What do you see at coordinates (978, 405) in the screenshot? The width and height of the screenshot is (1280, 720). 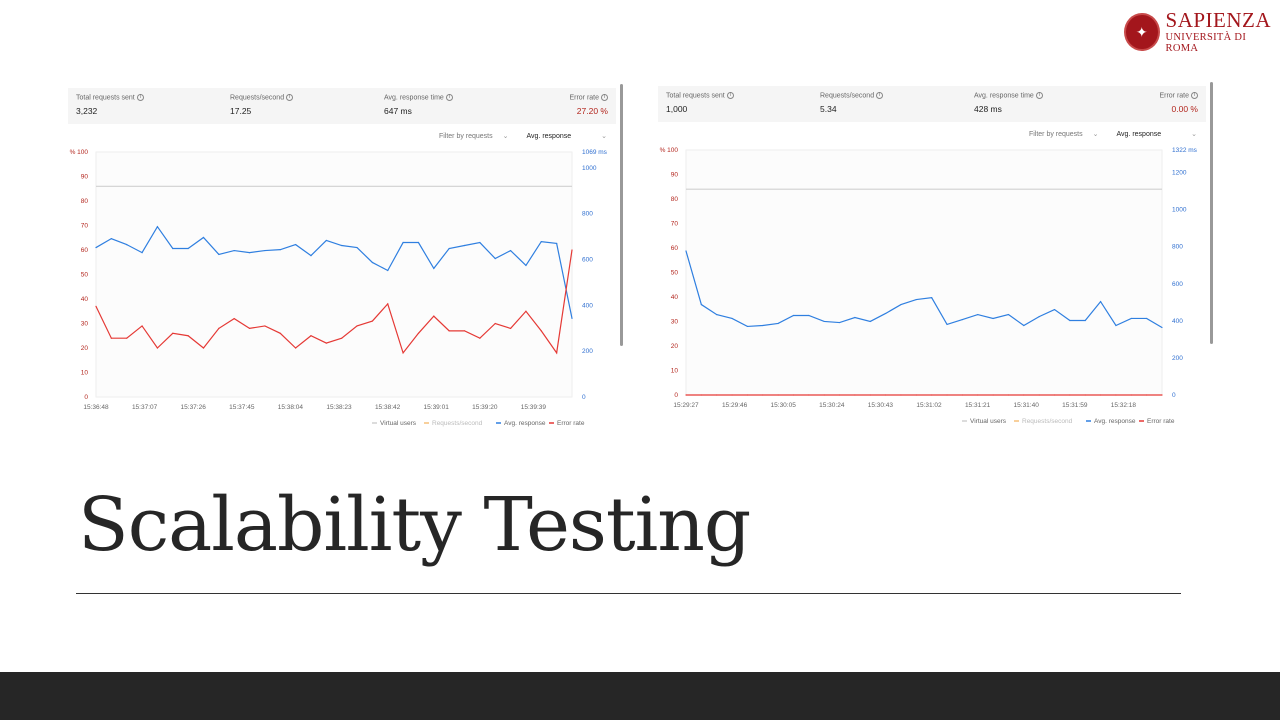 I see `x-axis-tick: 15:31:21` at bounding box center [978, 405].